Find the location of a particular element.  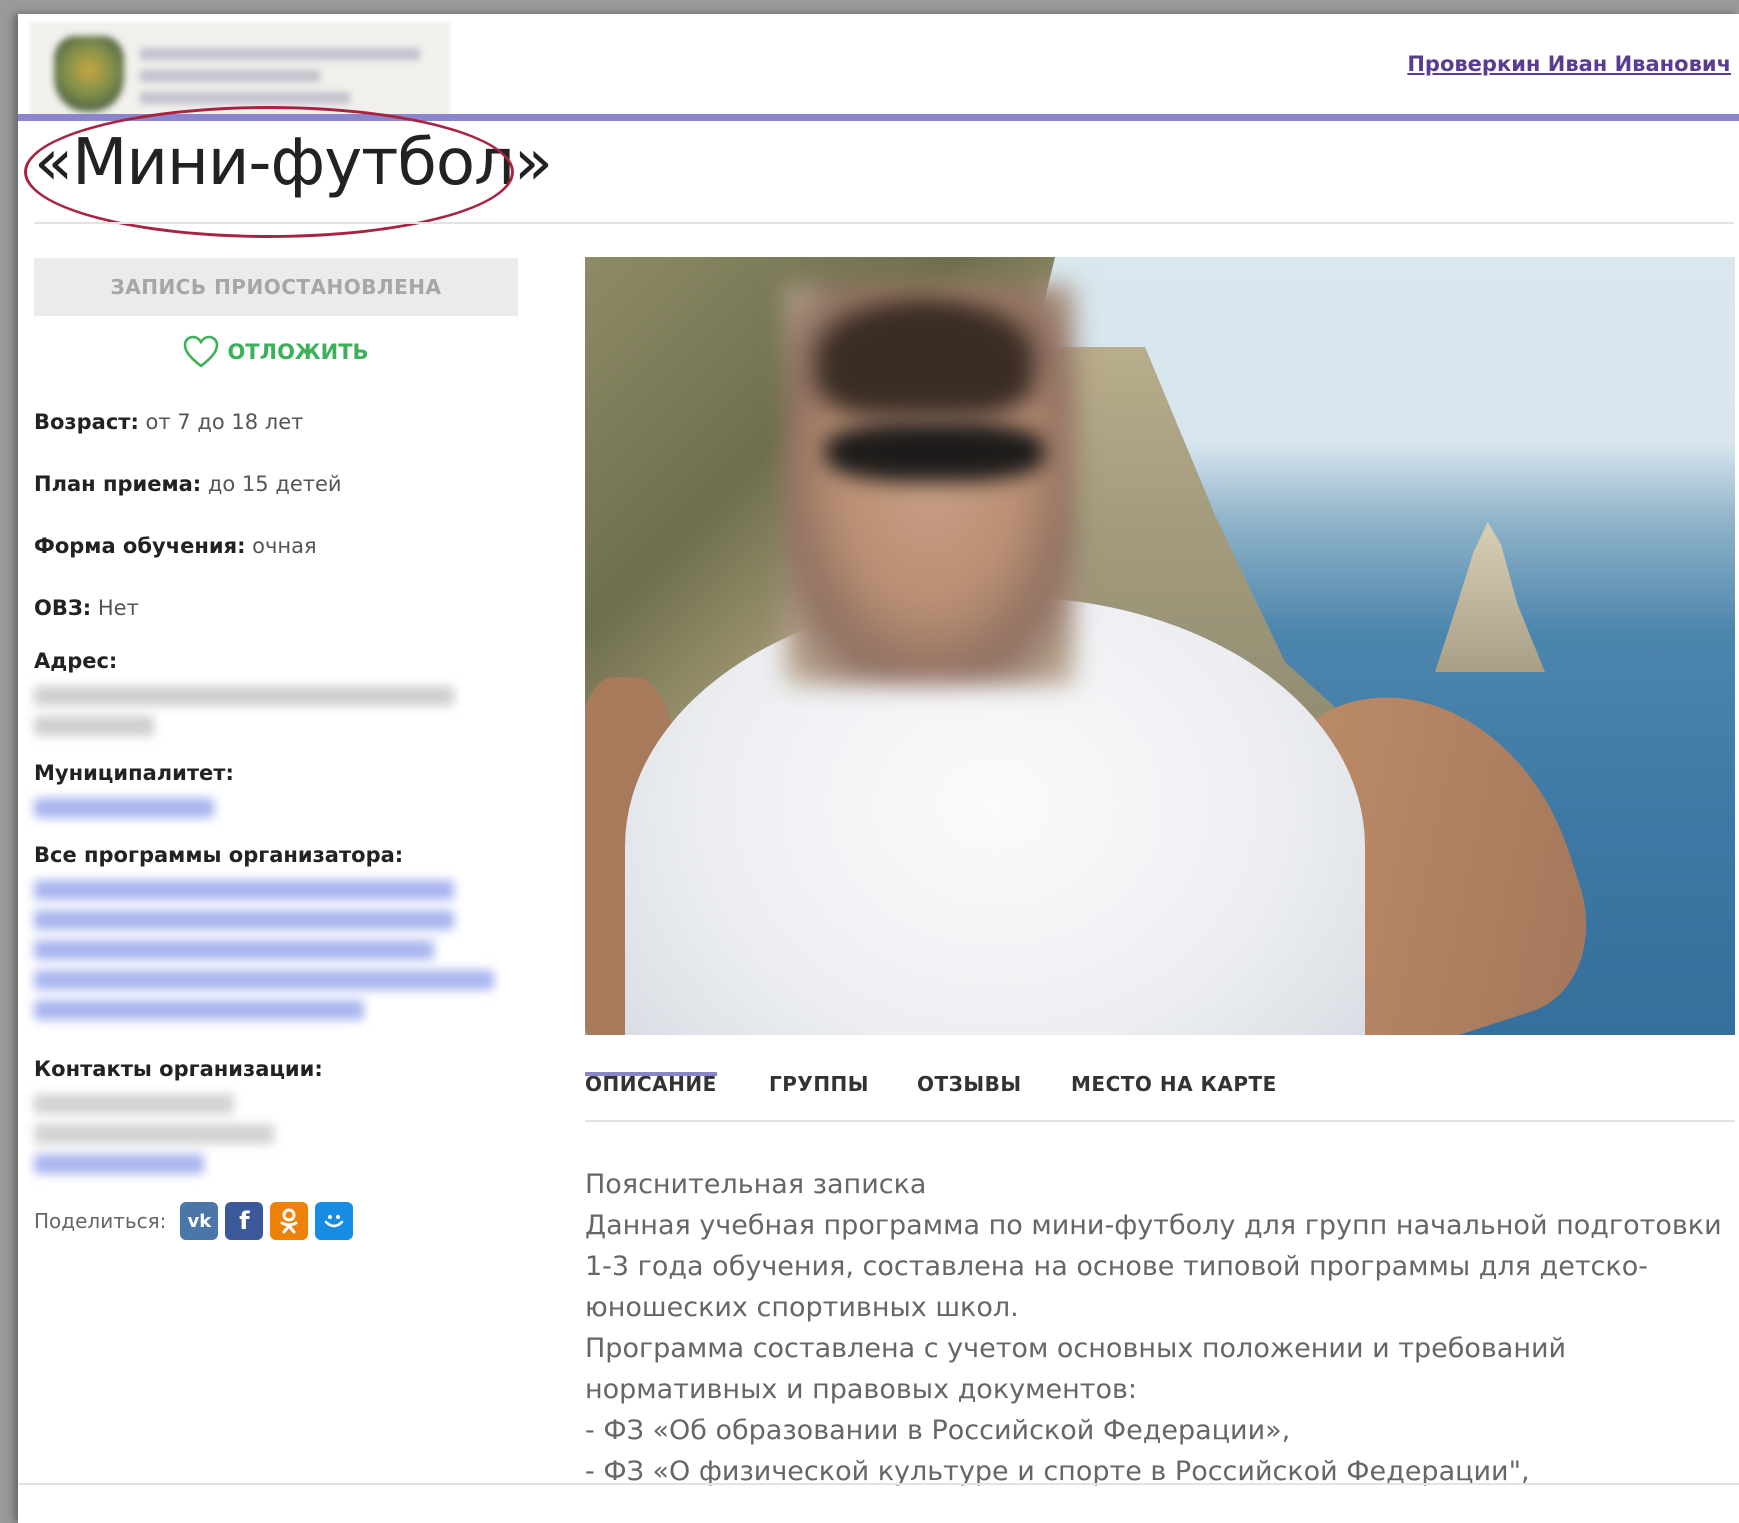

age-value: от 7 до 18 лет is located at coordinates (224, 422).